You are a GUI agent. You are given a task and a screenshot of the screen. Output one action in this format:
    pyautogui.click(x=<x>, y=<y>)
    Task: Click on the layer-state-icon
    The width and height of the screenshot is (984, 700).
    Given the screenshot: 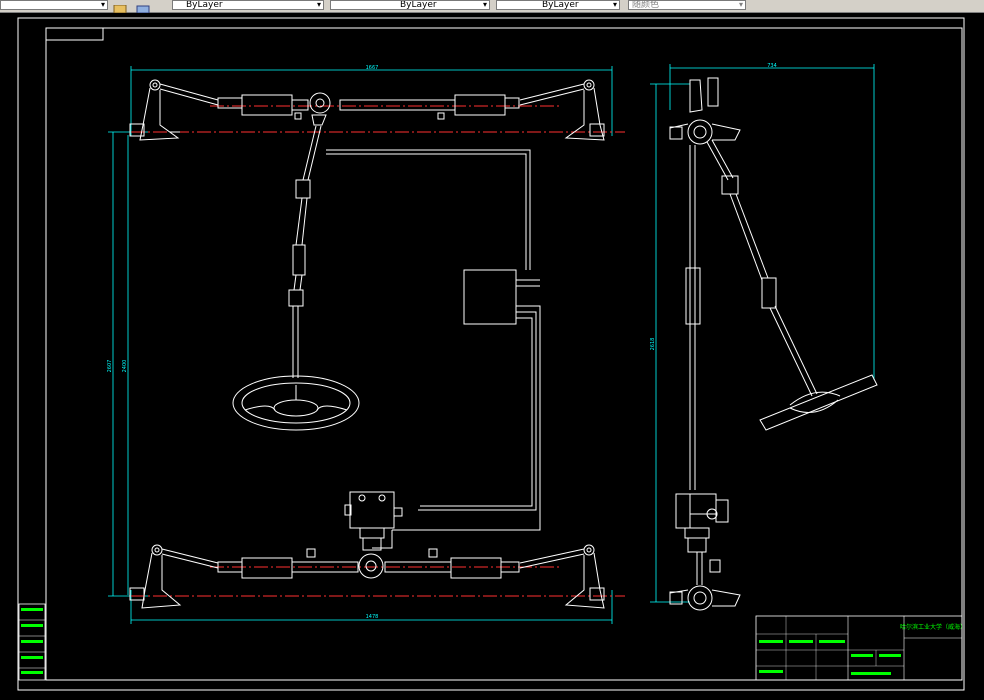 What is the action you would take?
    pyautogui.click(x=120, y=7)
    